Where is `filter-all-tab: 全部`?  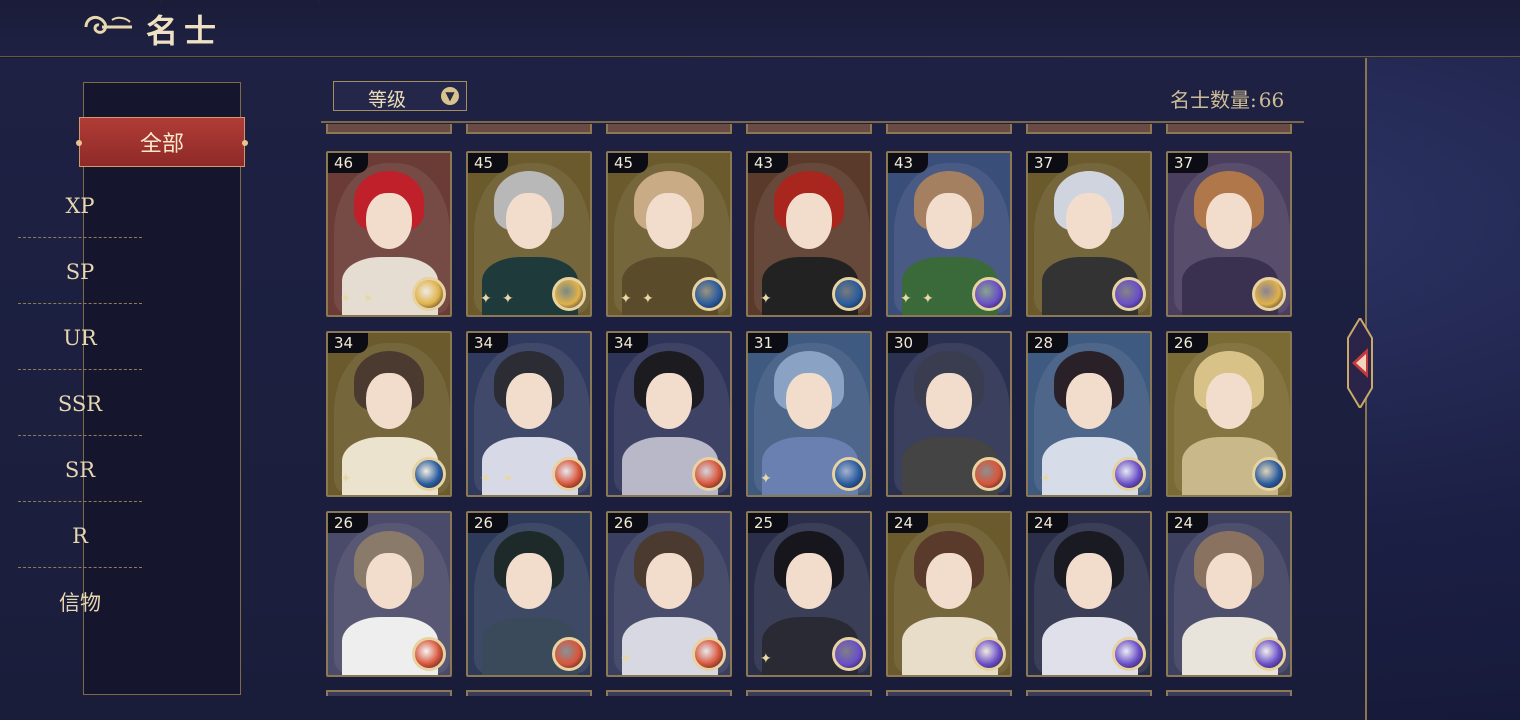 filter-all-tab: 全部 is located at coordinates (162, 142).